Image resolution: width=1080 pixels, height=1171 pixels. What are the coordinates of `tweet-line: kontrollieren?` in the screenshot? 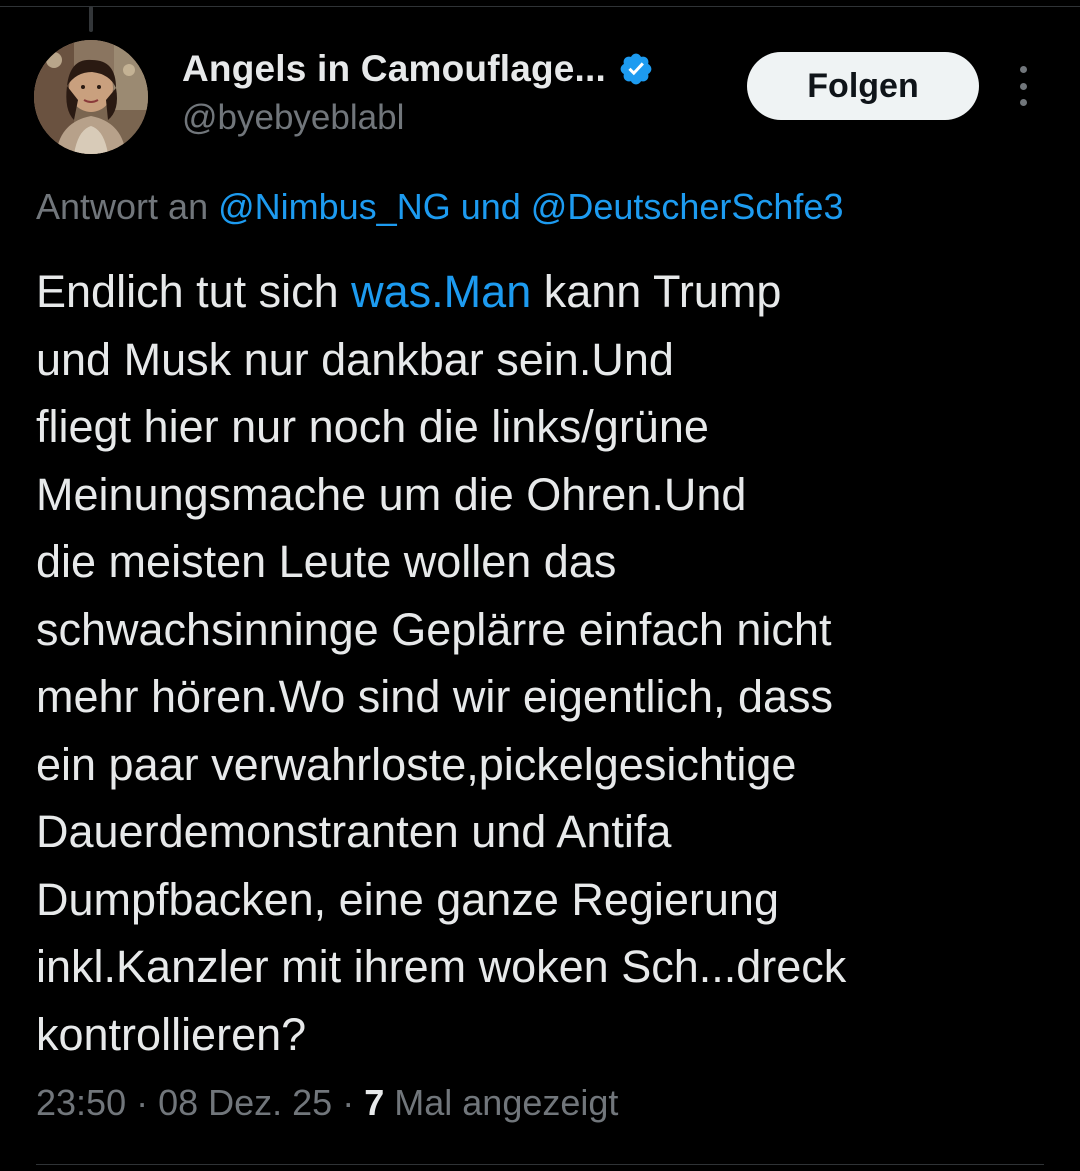 It's located at (171, 1034).